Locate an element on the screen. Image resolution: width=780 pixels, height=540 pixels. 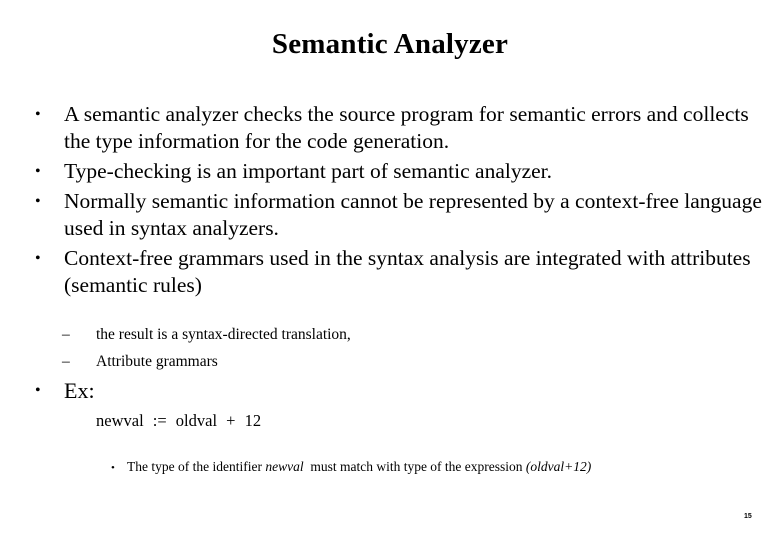
note-expression: (oldval+12) is located at coordinates (558, 466).